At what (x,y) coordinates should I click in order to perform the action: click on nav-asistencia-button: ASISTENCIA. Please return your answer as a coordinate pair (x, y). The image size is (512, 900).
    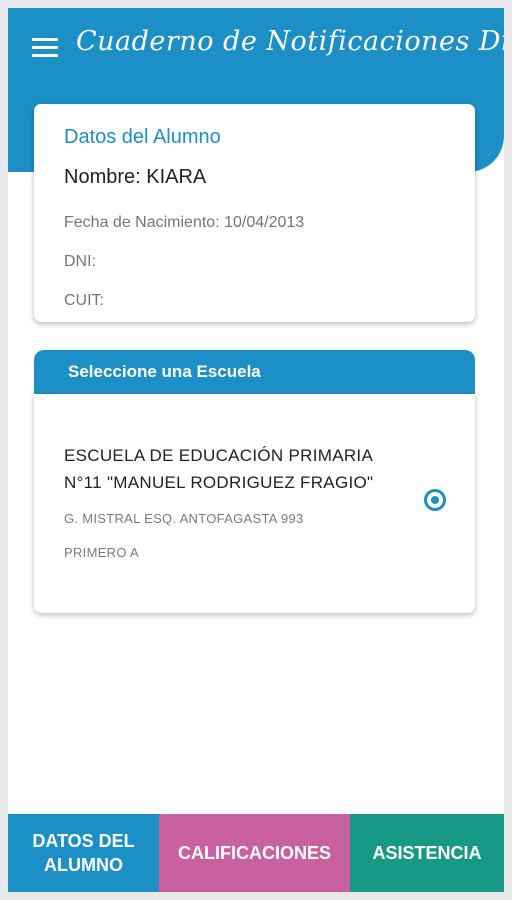
    Looking at the image, I should click on (427, 853).